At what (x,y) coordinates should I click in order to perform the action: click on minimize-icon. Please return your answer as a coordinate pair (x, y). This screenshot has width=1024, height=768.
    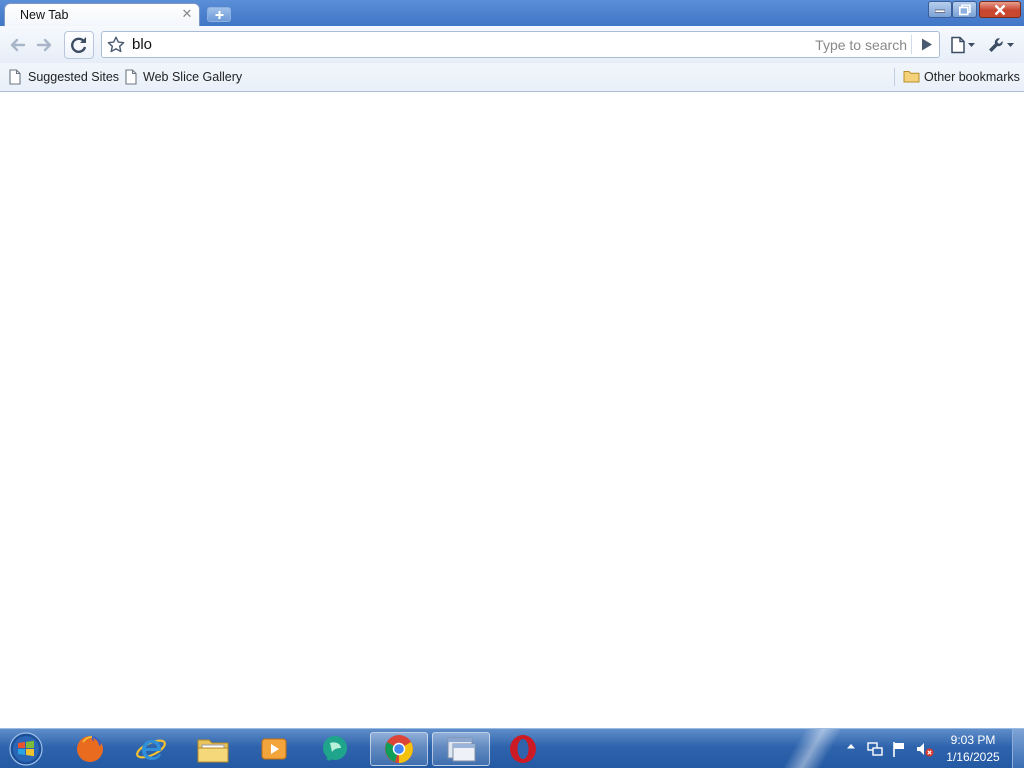
    Looking at the image, I should click on (940, 11).